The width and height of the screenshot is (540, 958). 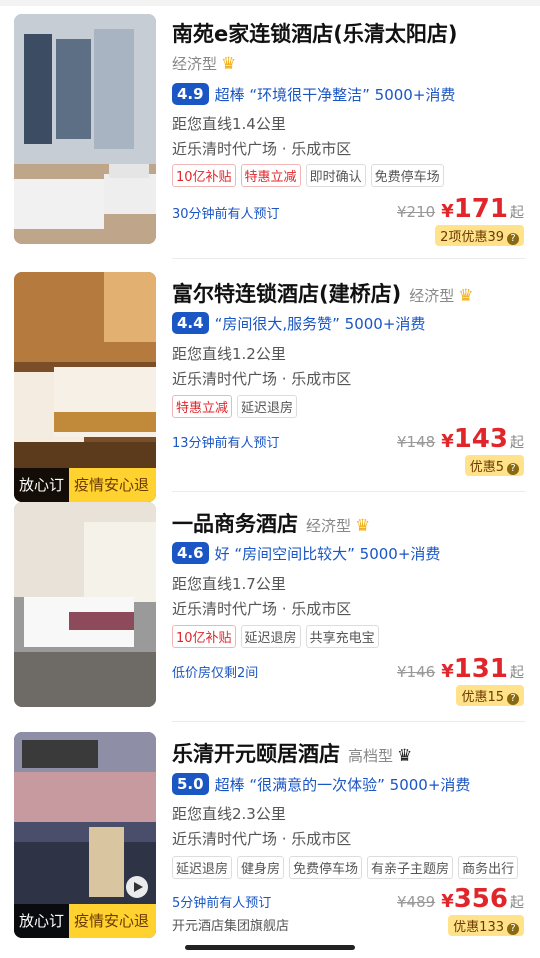 What do you see at coordinates (190, 784) in the screenshot?
I see `rating-score: 5.0` at bounding box center [190, 784].